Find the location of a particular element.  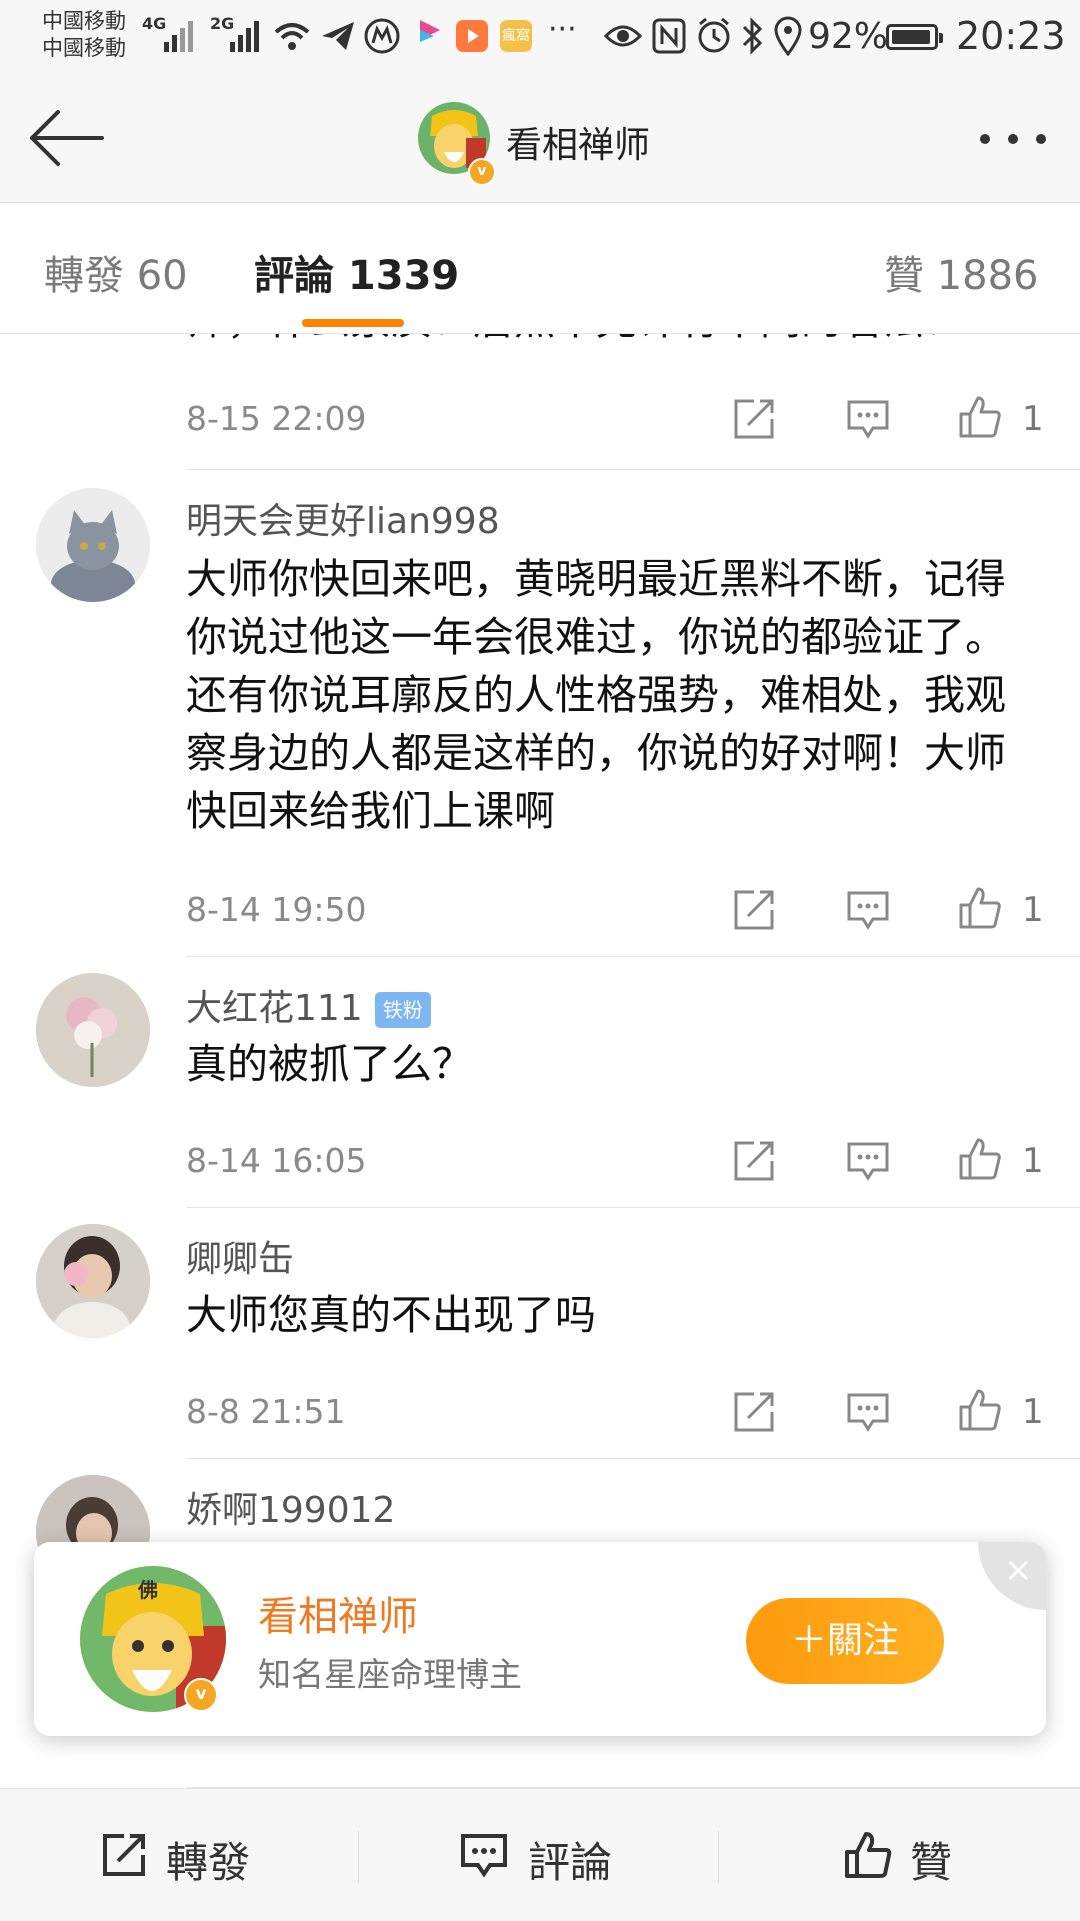

telegram-icon is located at coordinates (338, 36).